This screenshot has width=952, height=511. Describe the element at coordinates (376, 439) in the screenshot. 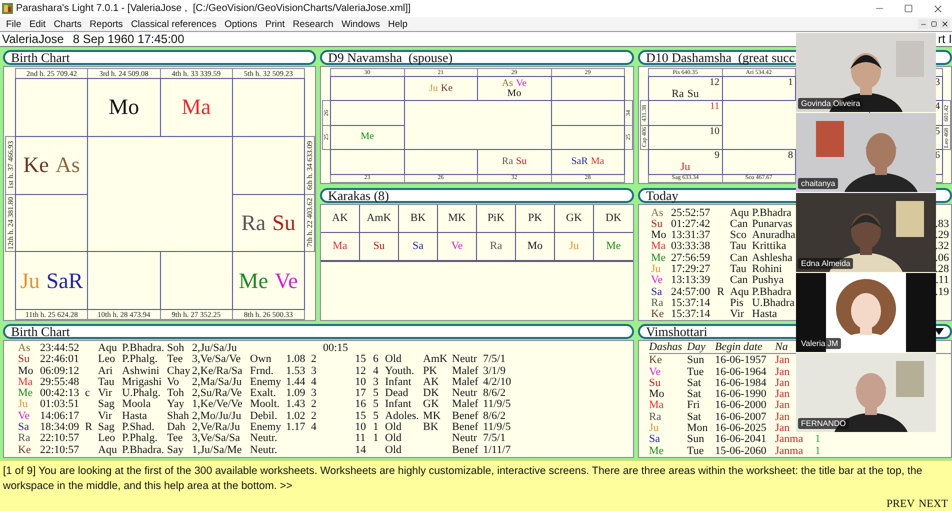

I see `table-cell-text: 1` at that location.